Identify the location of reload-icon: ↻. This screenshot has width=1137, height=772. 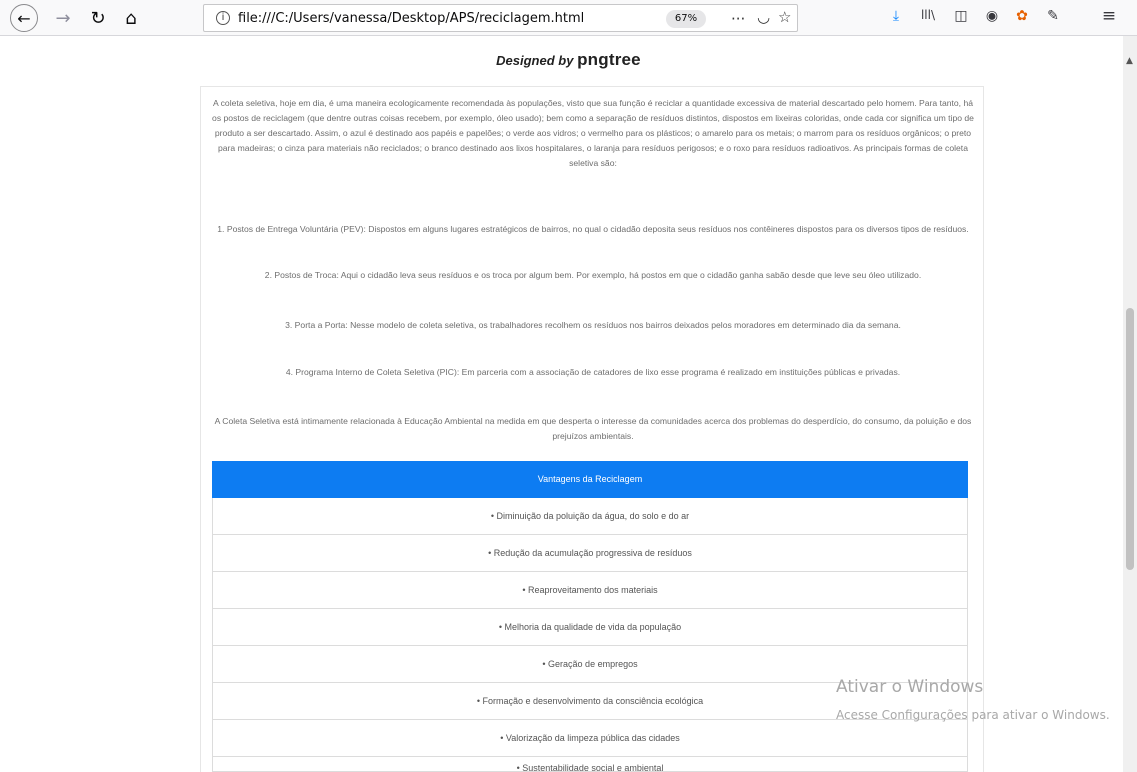
(98, 18).